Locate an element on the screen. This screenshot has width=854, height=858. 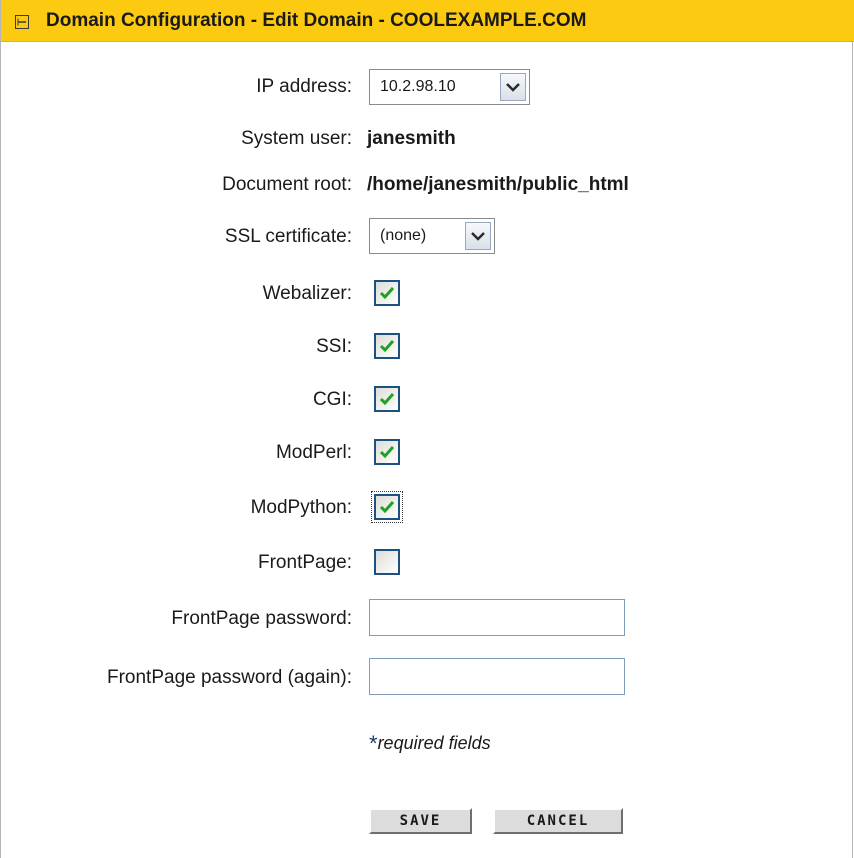
cgi-checkbox is located at coordinates (387, 399).